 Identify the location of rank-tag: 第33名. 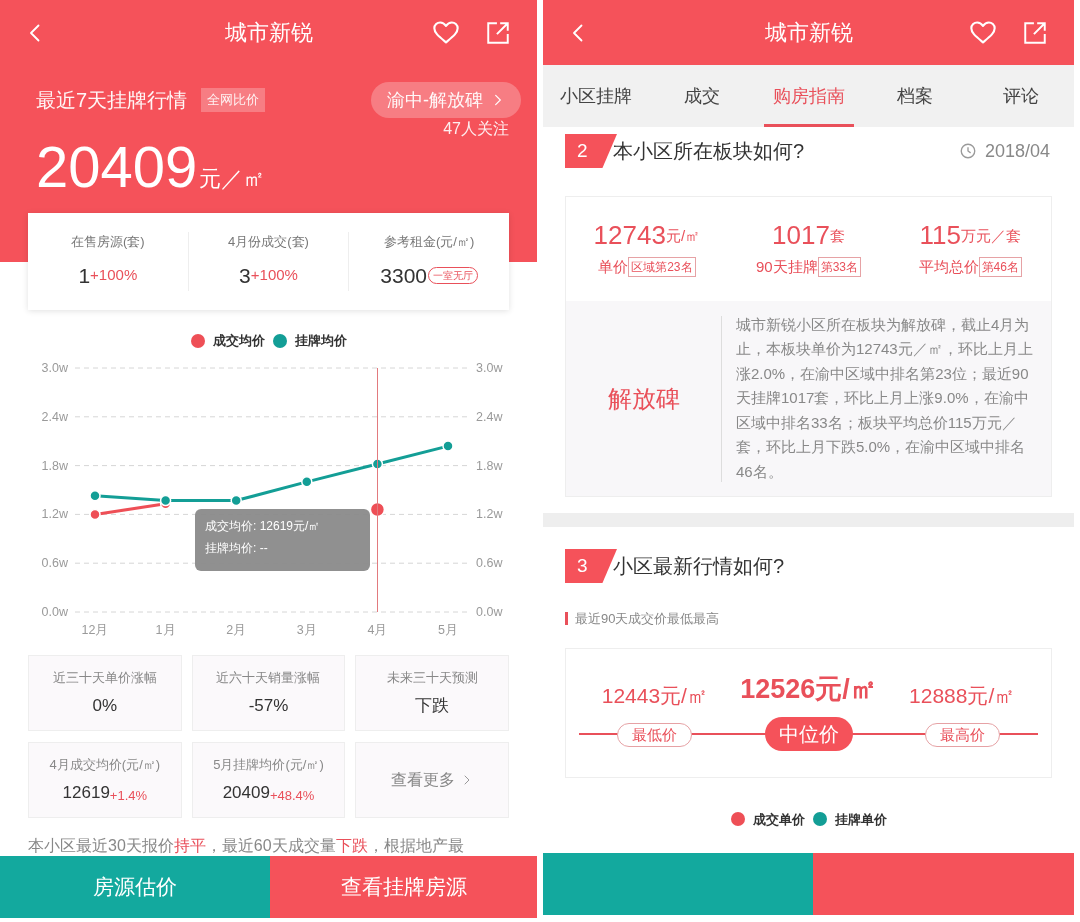
(839, 267).